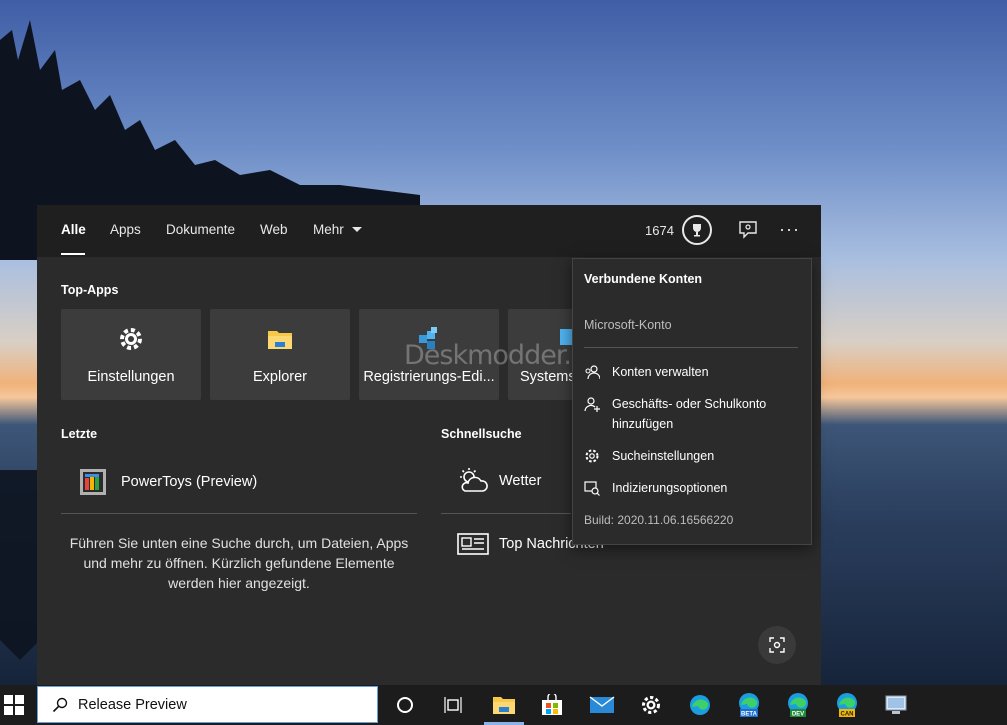 The width and height of the screenshot is (1007, 725). Describe the element at coordinates (274, 229) in the screenshot. I see `tab-web: Web` at that location.